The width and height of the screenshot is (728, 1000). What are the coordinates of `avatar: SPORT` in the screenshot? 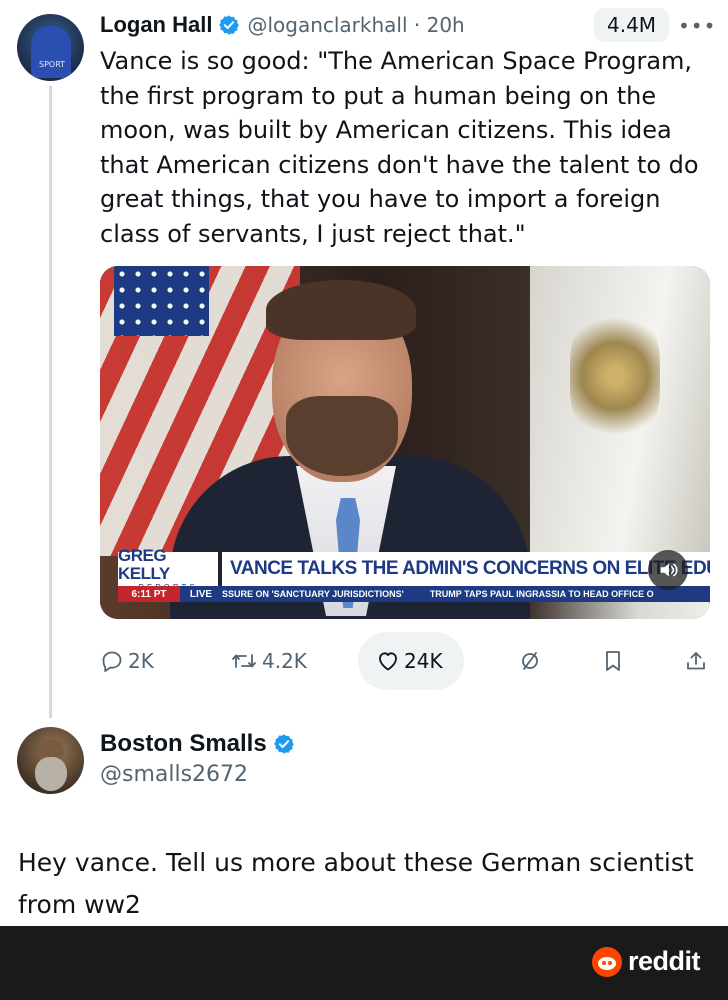 It's located at (50, 47).